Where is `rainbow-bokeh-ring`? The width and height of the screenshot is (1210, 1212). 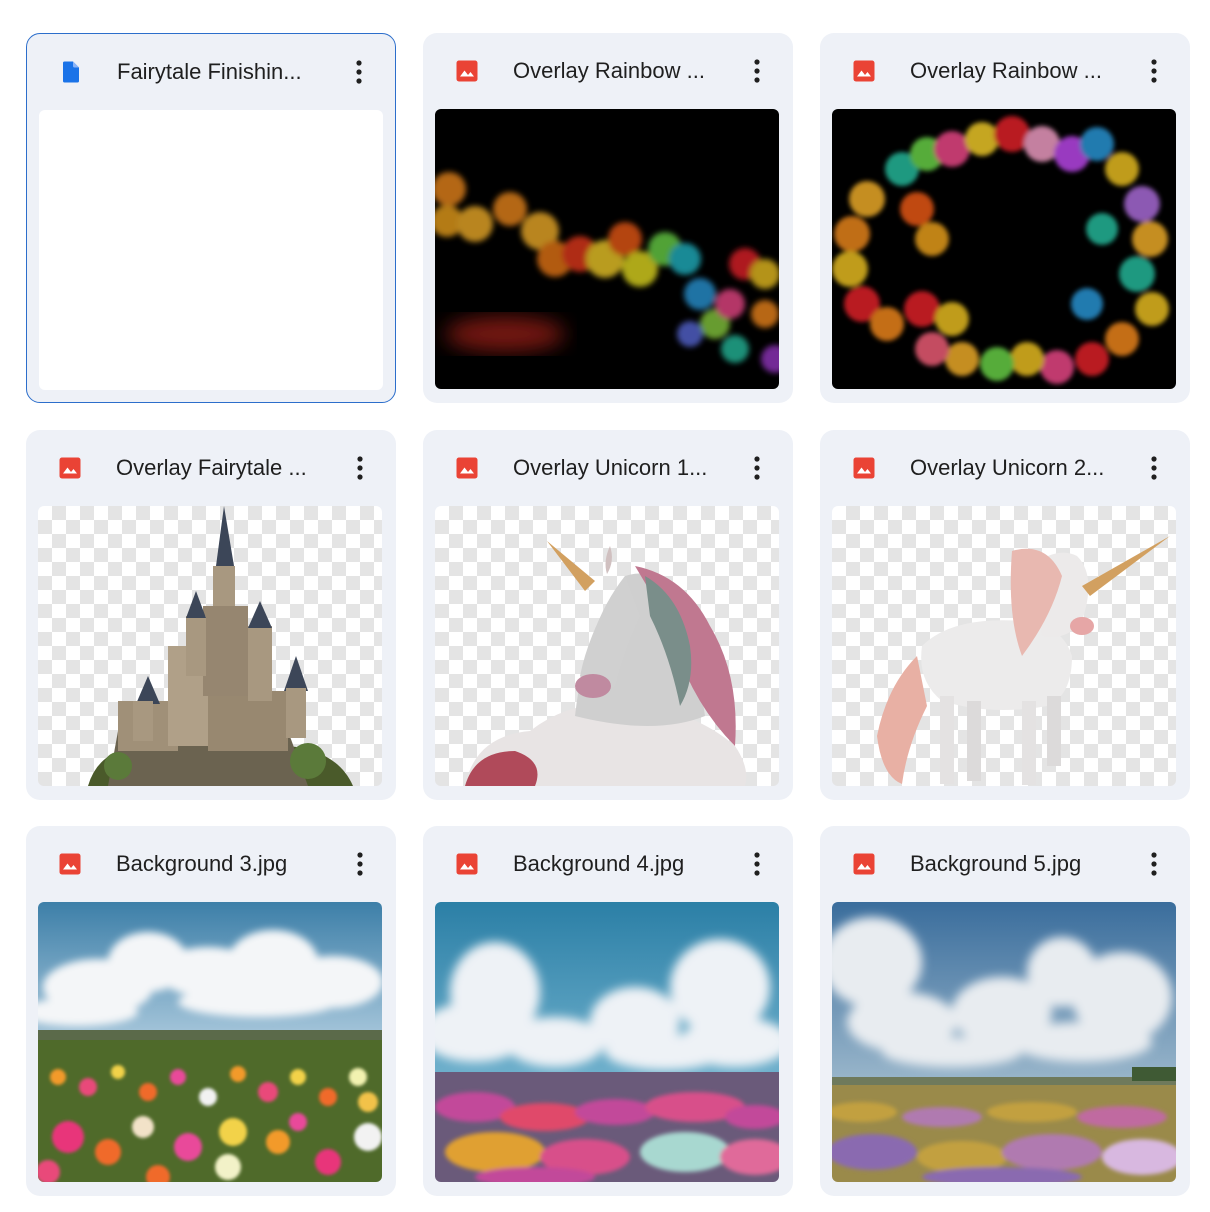
rainbow-bokeh-ring is located at coordinates (1004, 249).